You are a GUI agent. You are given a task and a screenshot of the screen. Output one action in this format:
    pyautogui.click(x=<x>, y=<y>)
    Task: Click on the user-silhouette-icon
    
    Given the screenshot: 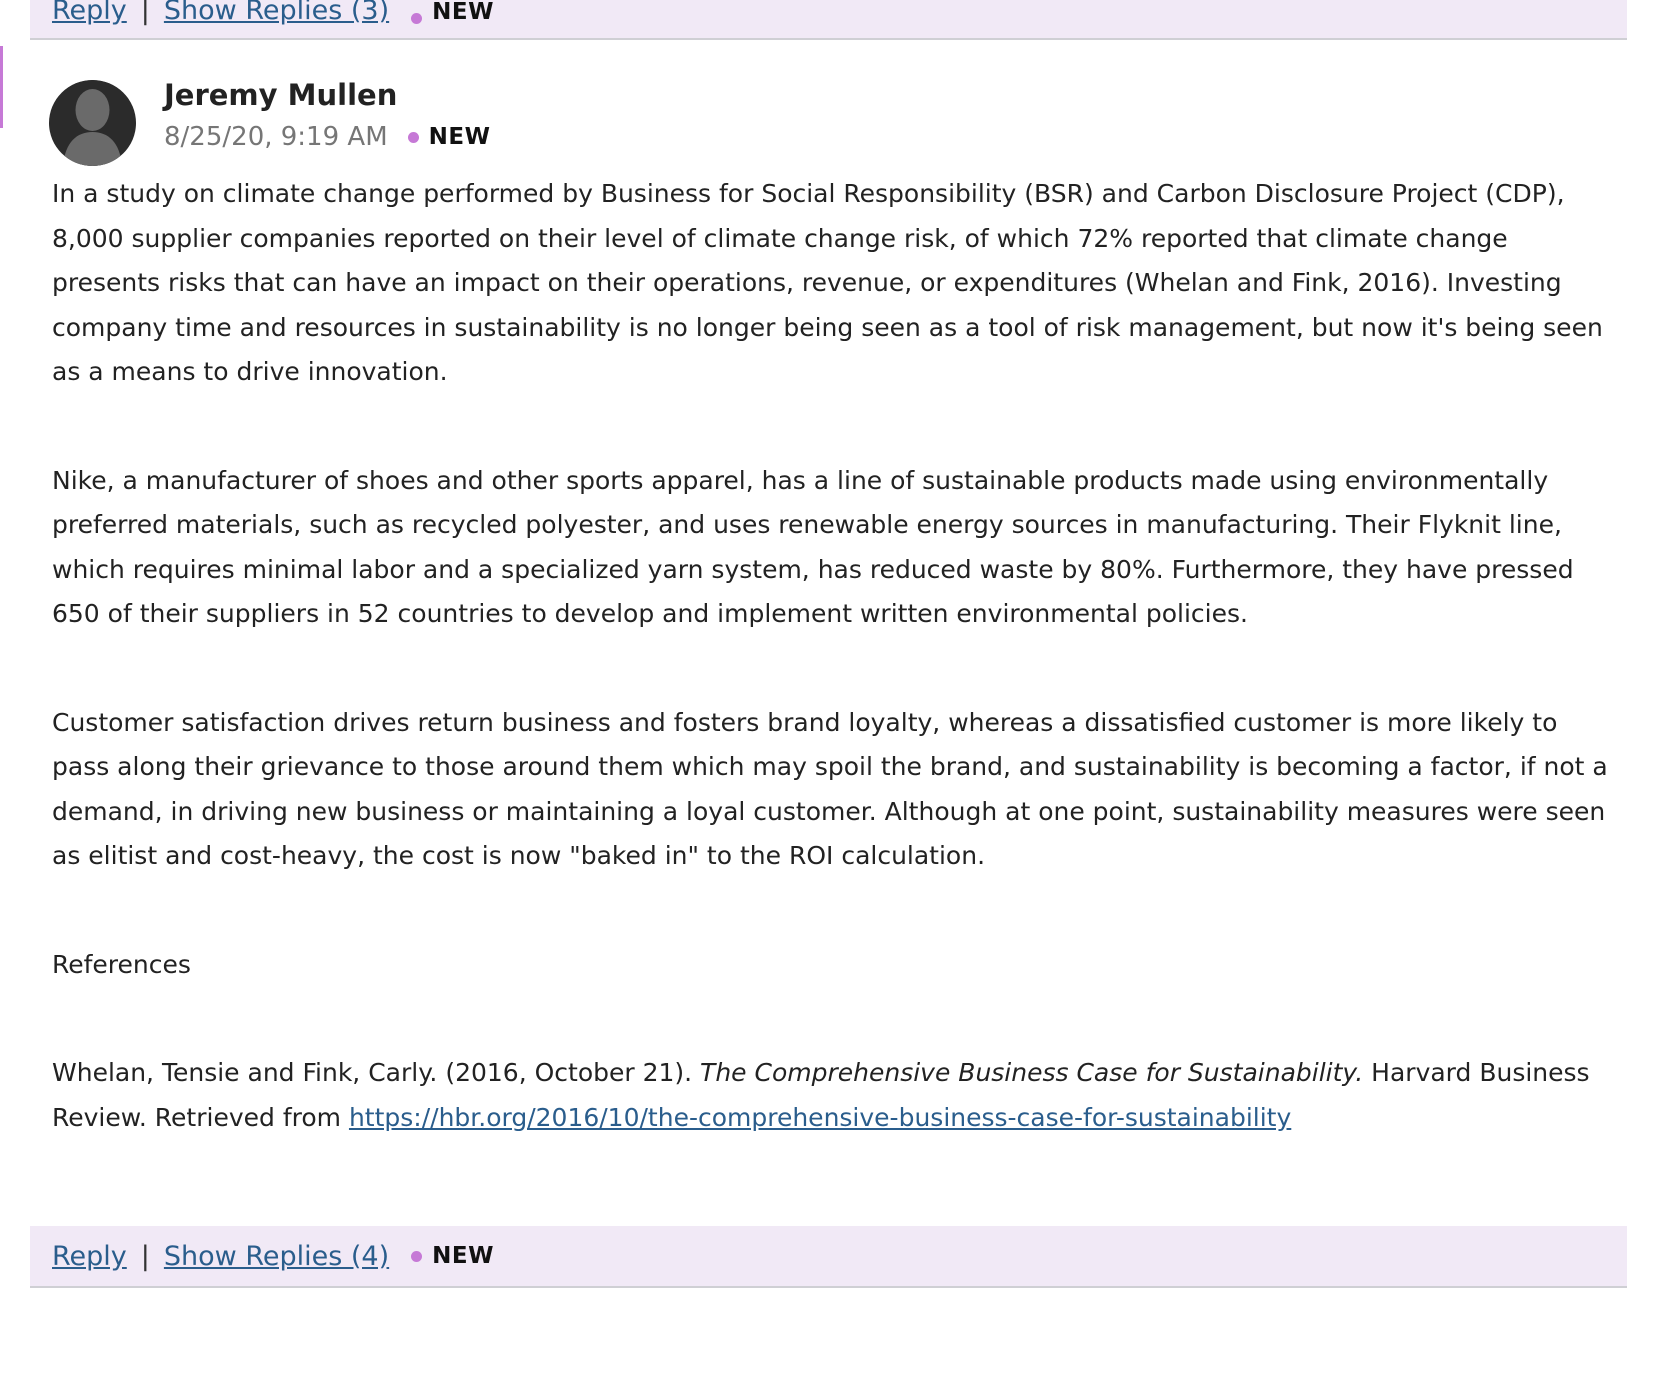 What is the action you would take?
    pyautogui.click(x=92, y=123)
    